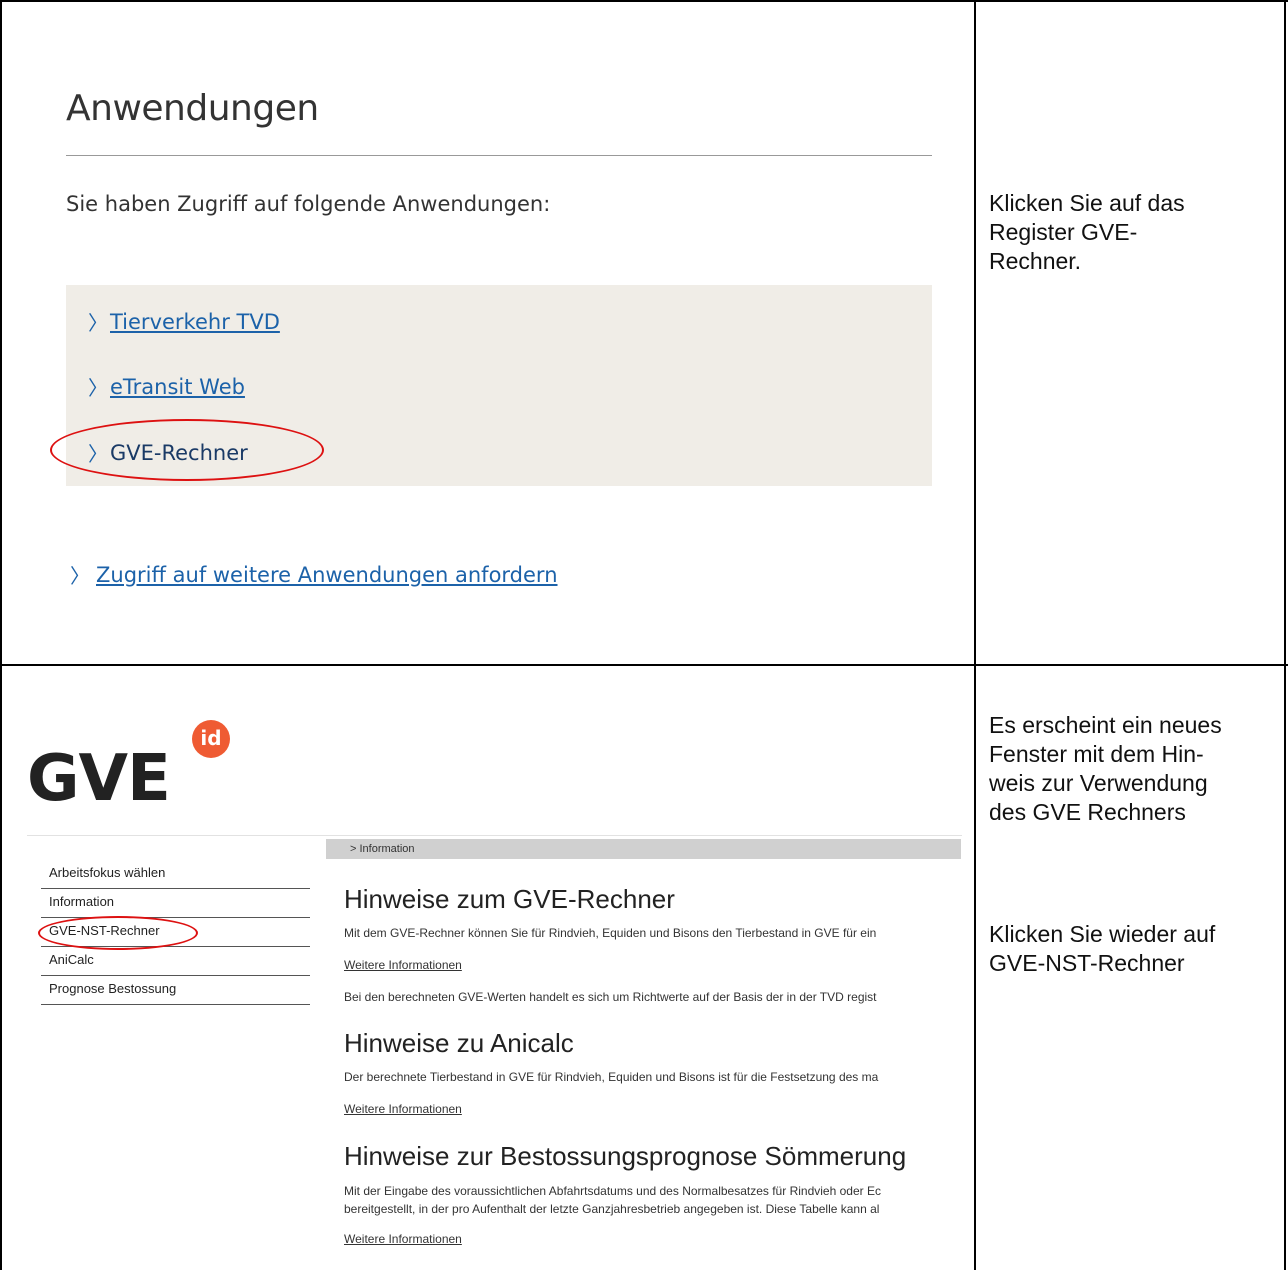 The height and width of the screenshot is (1270, 1288). What do you see at coordinates (192, 108) in the screenshot?
I see `page-title: Anwendungen` at bounding box center [192, 108].